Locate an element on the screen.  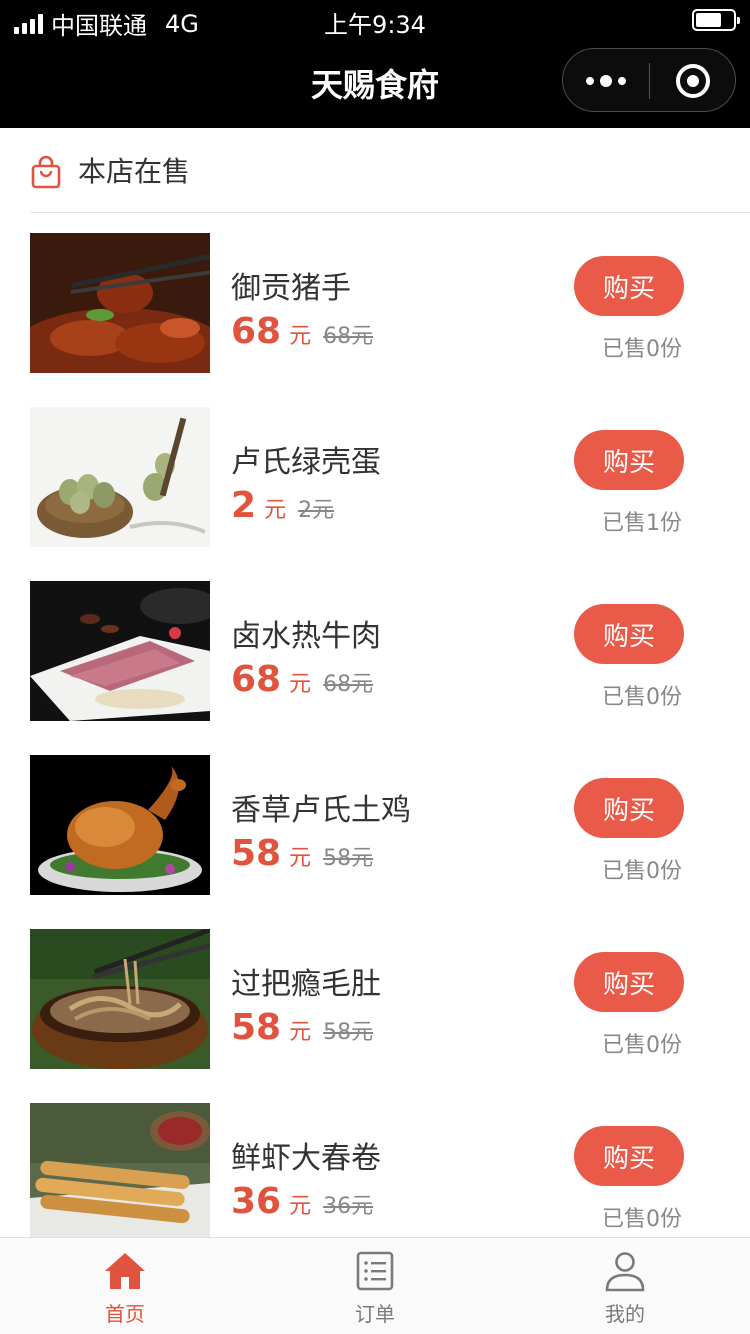
more-button is located at coordinates (606, 81).